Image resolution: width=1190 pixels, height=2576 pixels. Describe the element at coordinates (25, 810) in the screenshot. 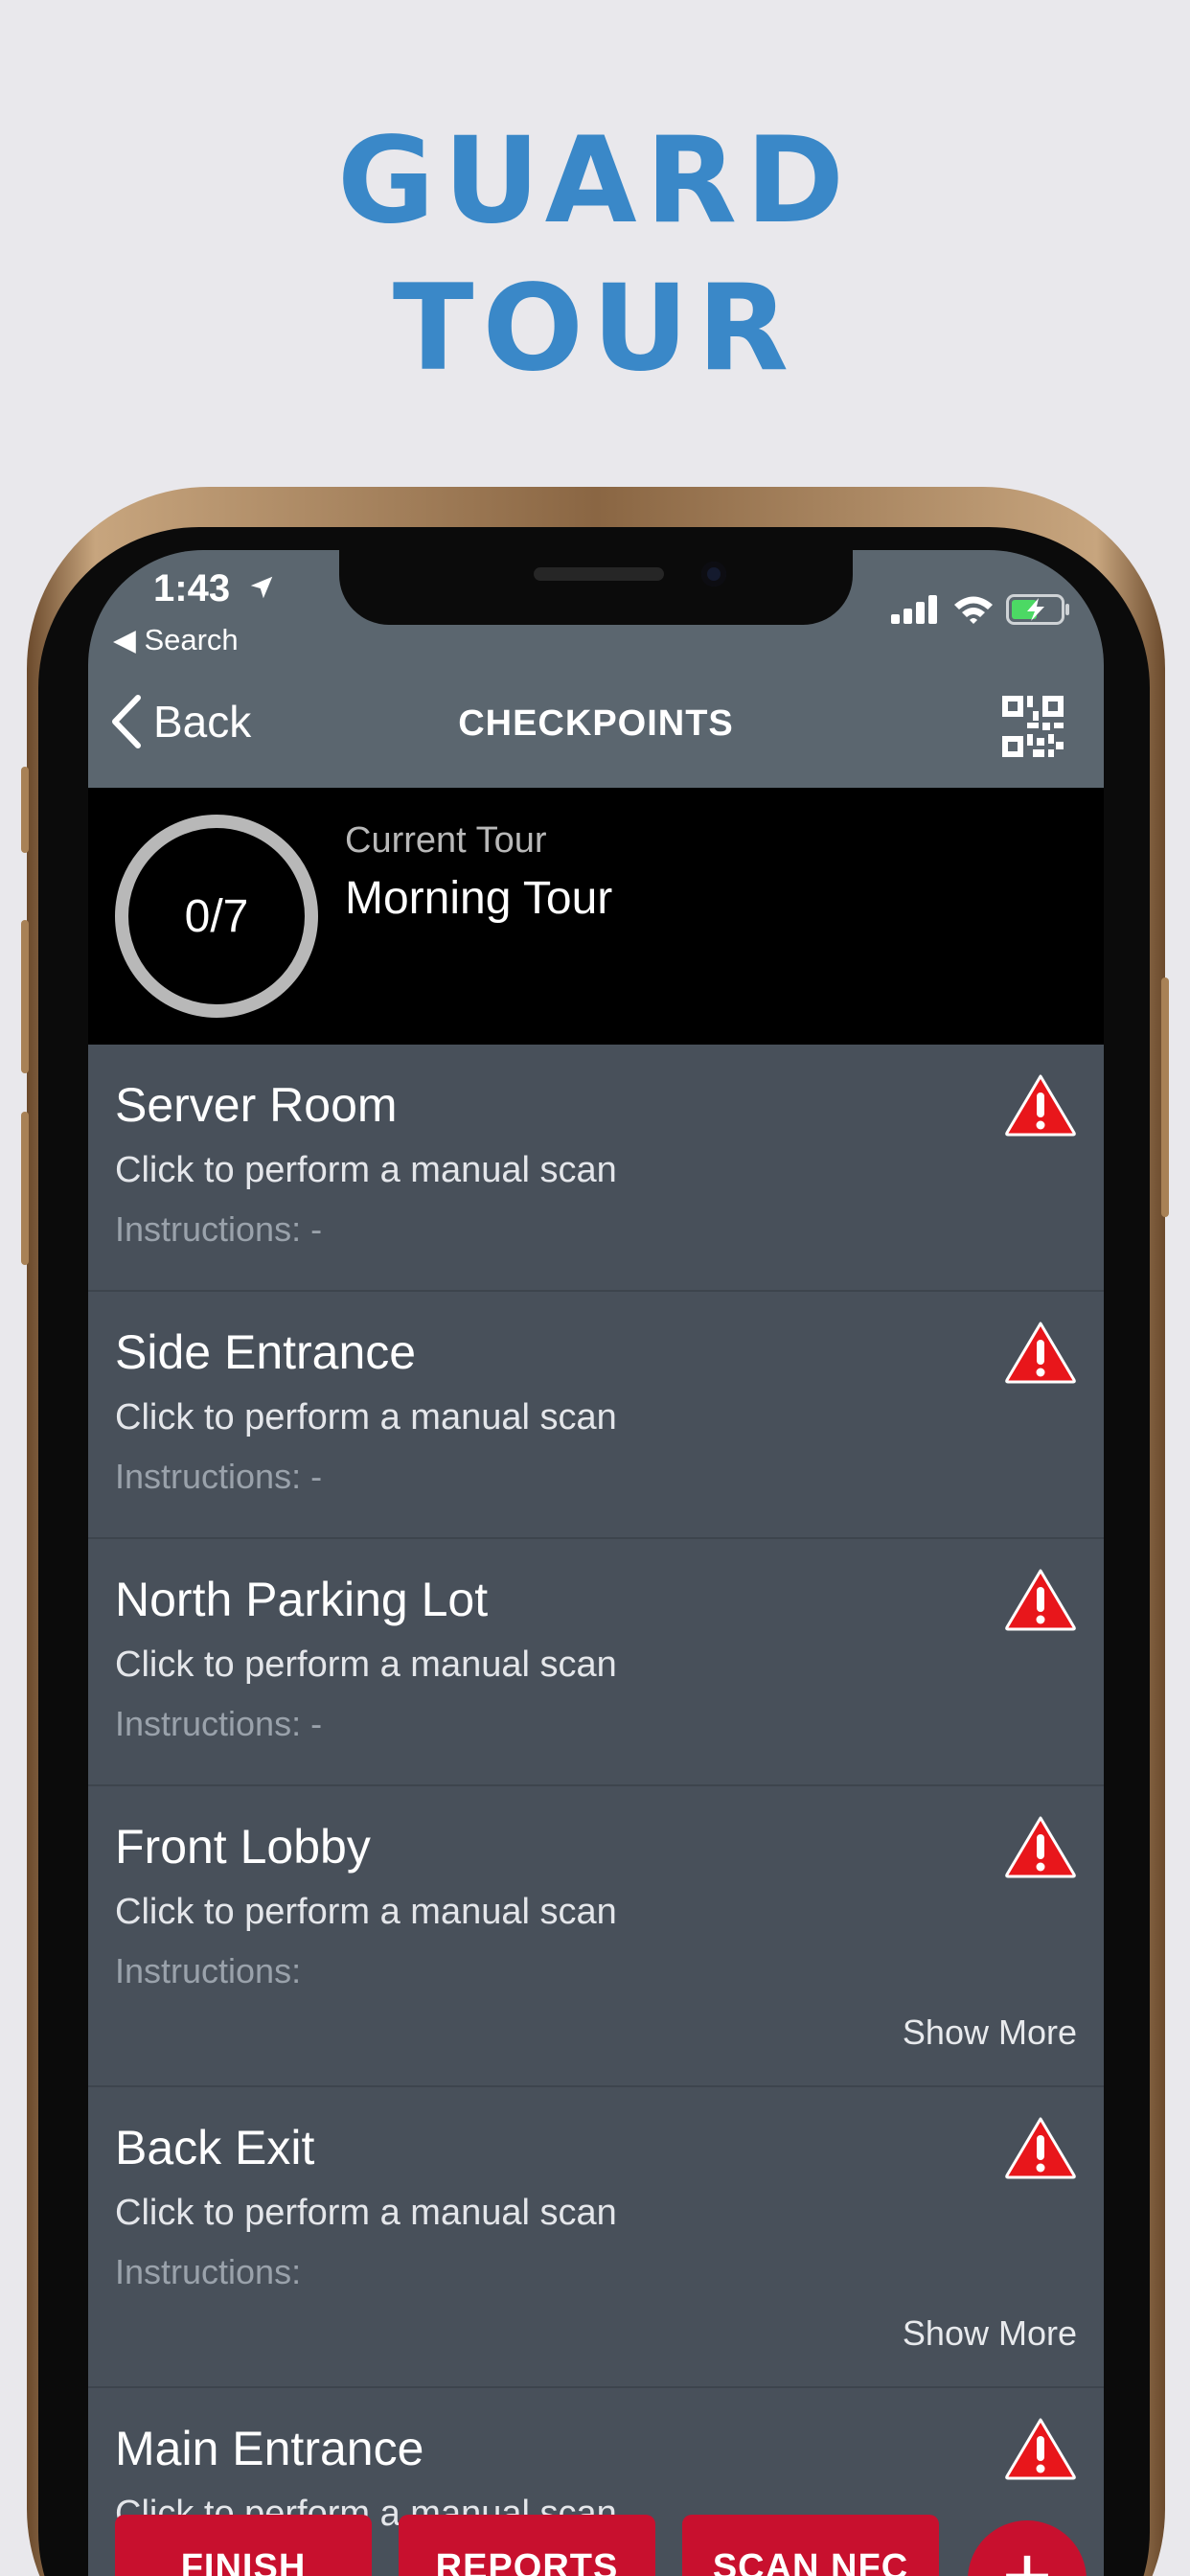

I see `mute-switch` at that location.